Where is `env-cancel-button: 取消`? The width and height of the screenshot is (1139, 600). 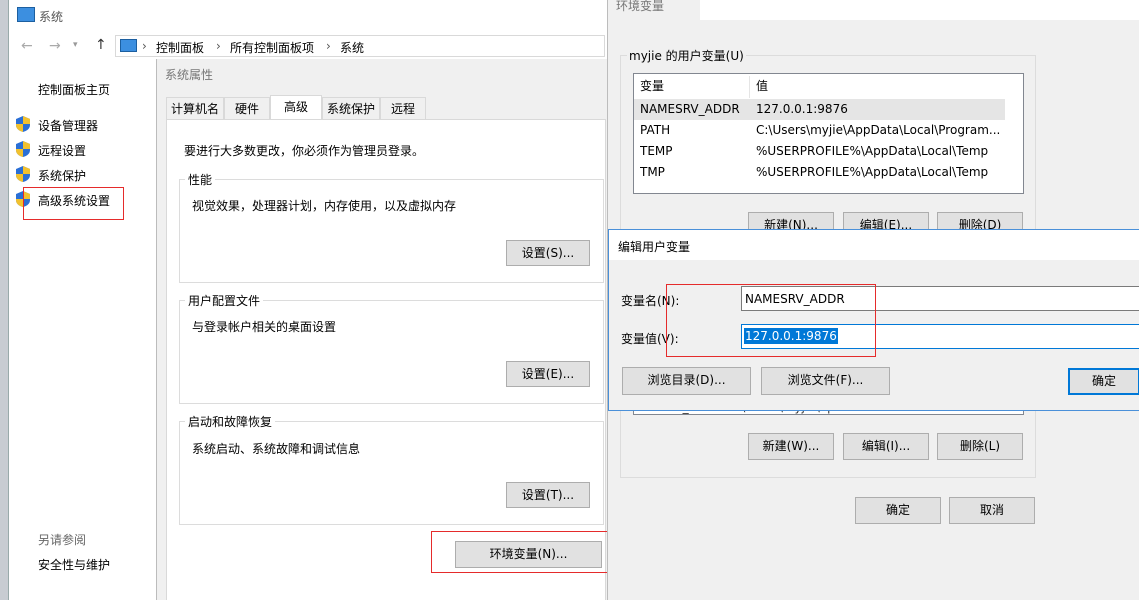 env-cancel-button: 取消 is located at coordinates (992, 510).